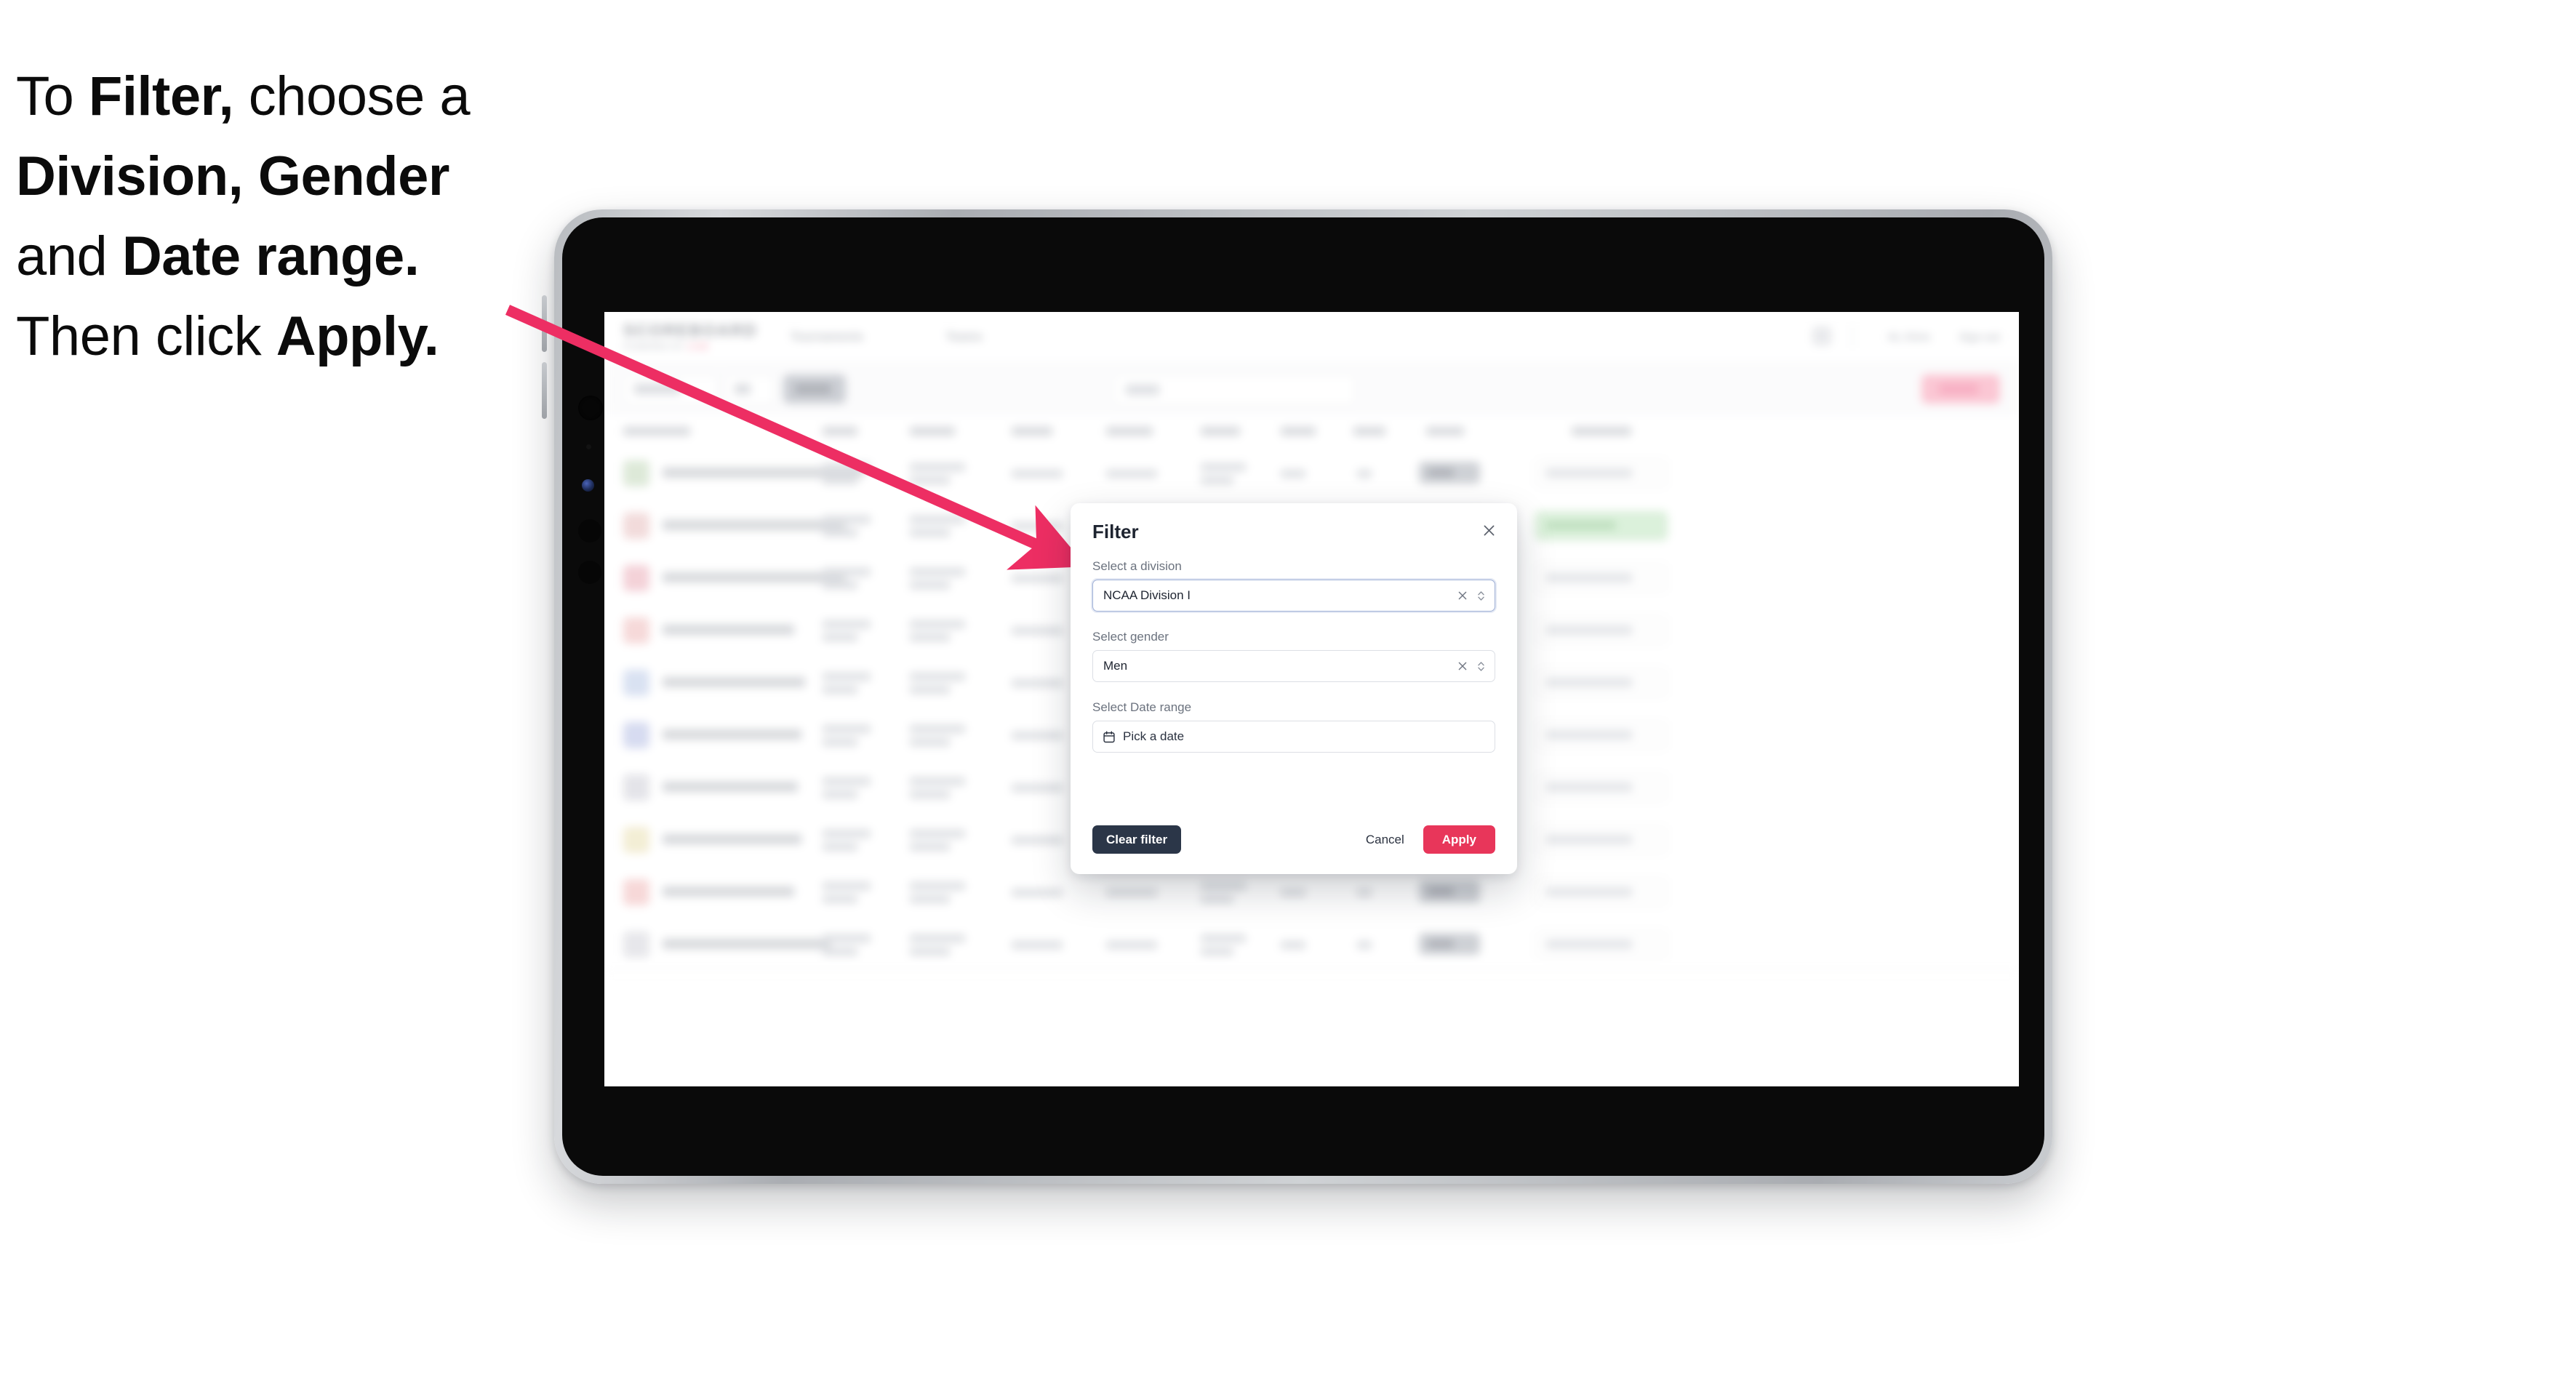  What do you see at coordinates (1489, 530) in the screenshot?
I see `close-icon` at bounding box center [1489, 530].